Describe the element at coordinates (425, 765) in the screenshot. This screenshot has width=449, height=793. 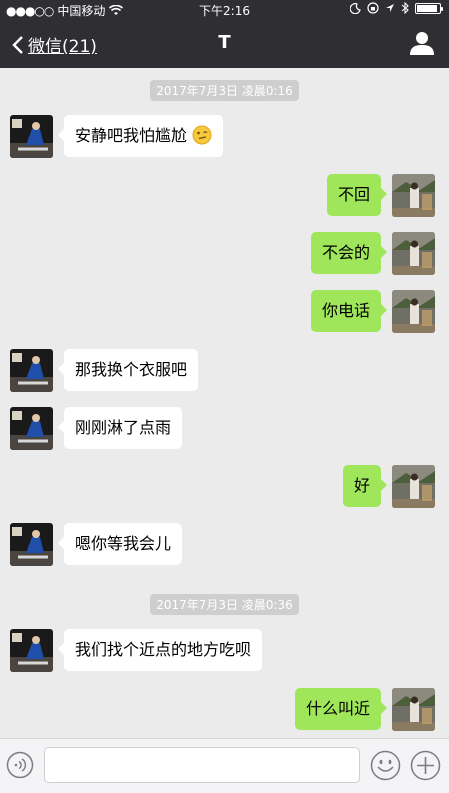
I see `plus-icon` at that location.